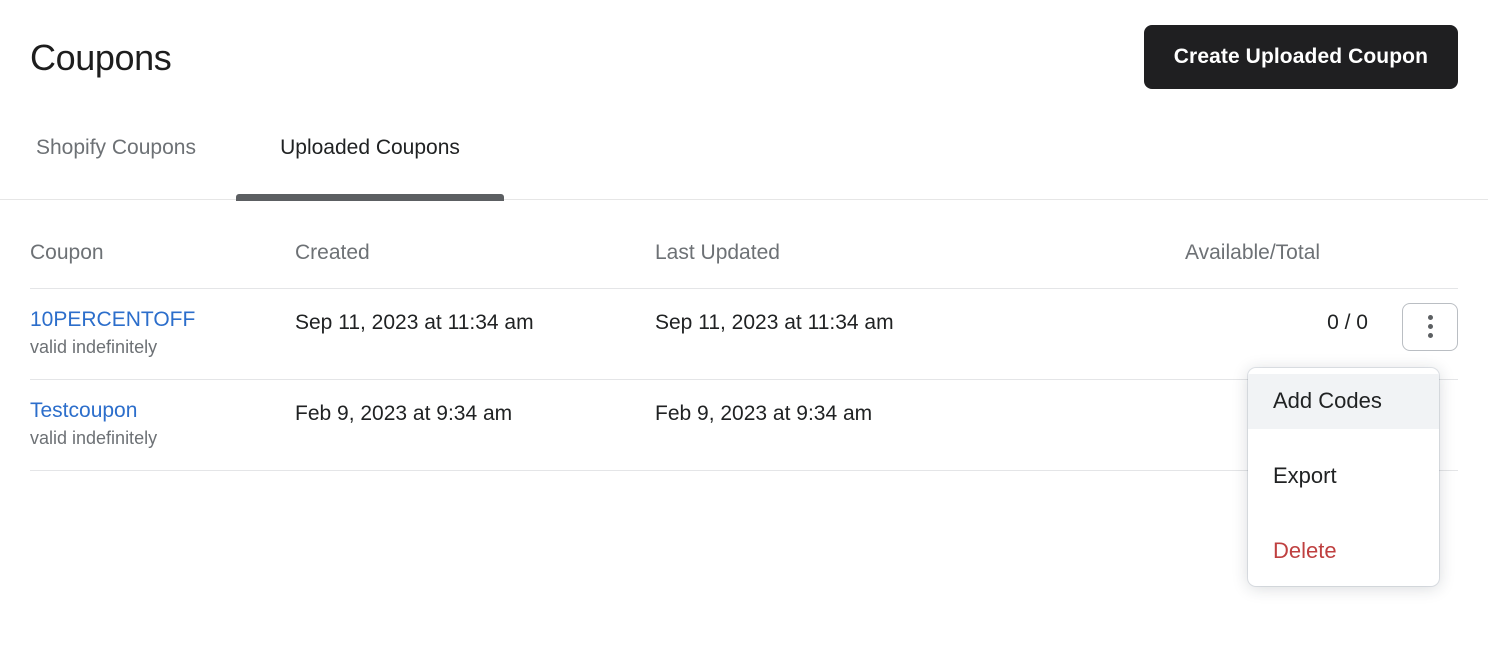 The width and height of the screenshot is (1488, 660). Describe the element at coordinates (1285, 334) in the screenshot. I see `cell-available-total: 0 / 0` at that location.